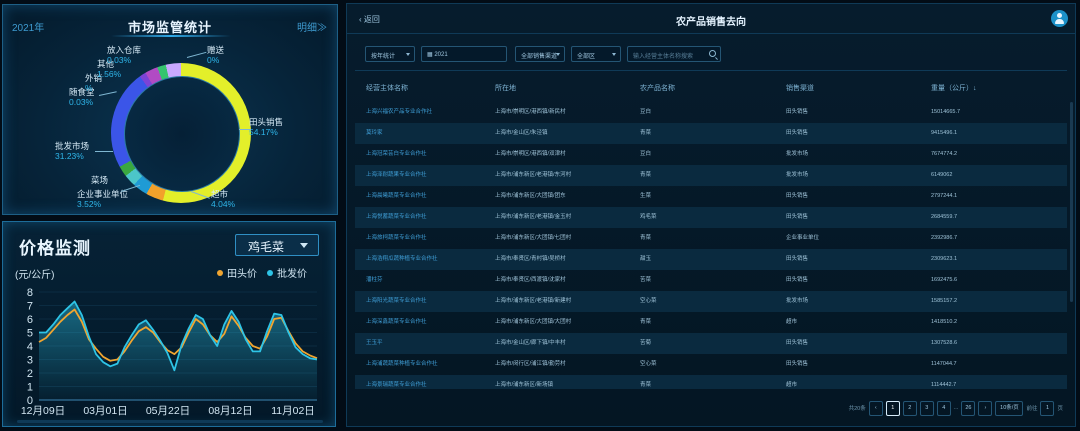 This screenshot has width=1080, height=431. What do you see at coordinates (216, 50) in the screenshot?
I see `slice-name: 赠送` at bounding box center [216, 50].